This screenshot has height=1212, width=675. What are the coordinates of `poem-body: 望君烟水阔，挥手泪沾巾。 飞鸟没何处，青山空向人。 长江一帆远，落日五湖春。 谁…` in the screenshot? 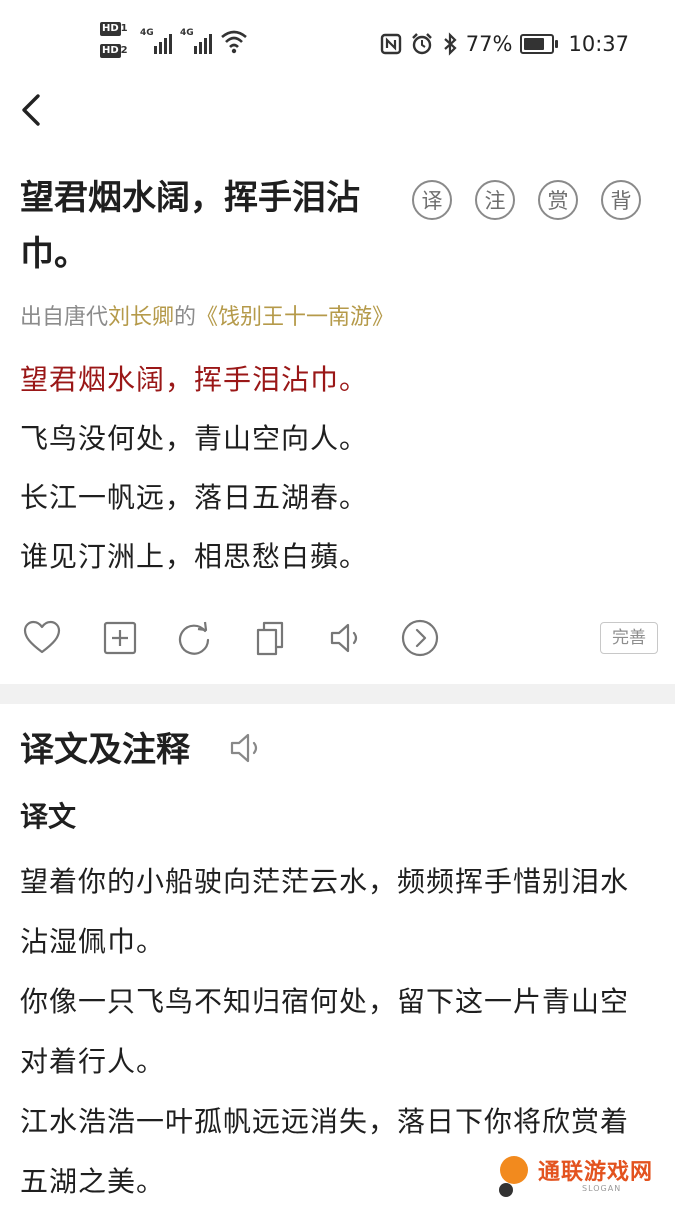 It's located at (194, 468).